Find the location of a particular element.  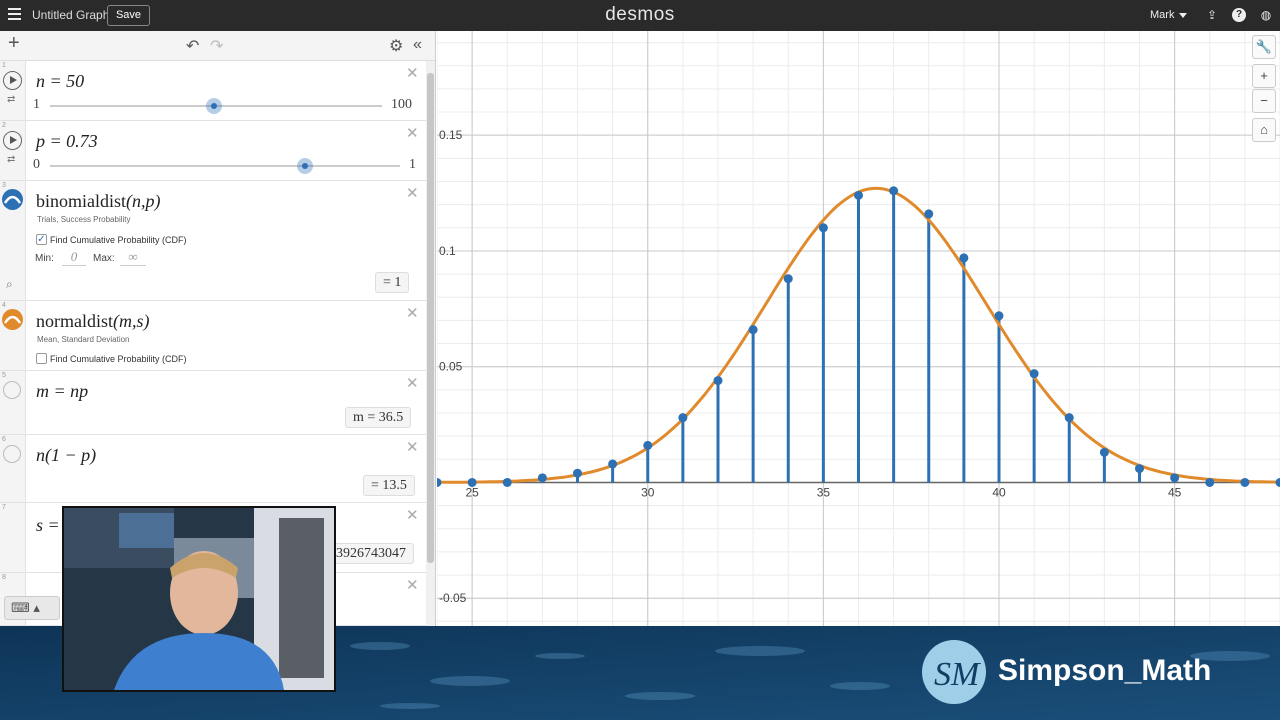

expression-row: 1 ⇄ n = 50 ✕ 1 100 is located at coordinates (213, 91).